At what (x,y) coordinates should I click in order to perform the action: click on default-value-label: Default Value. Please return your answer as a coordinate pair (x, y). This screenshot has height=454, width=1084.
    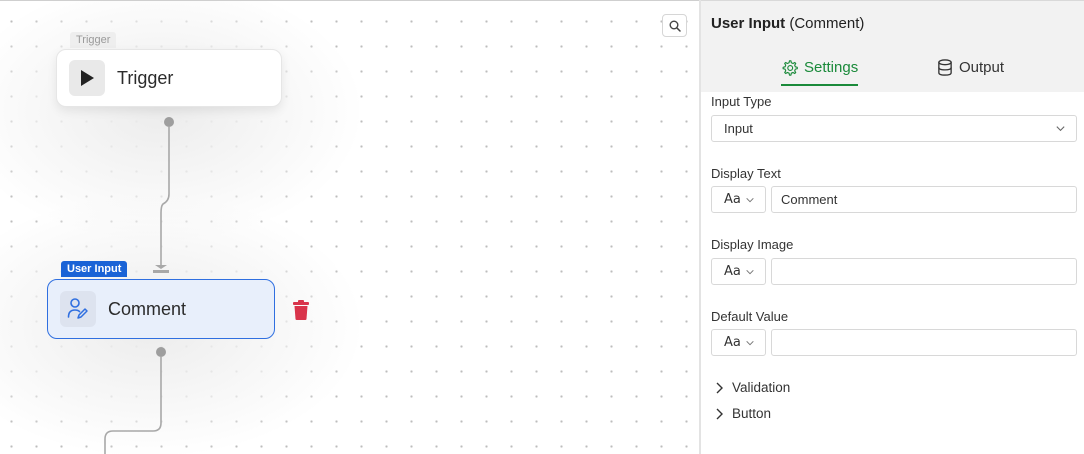
    Looking at the image, I should click on (750, 316).